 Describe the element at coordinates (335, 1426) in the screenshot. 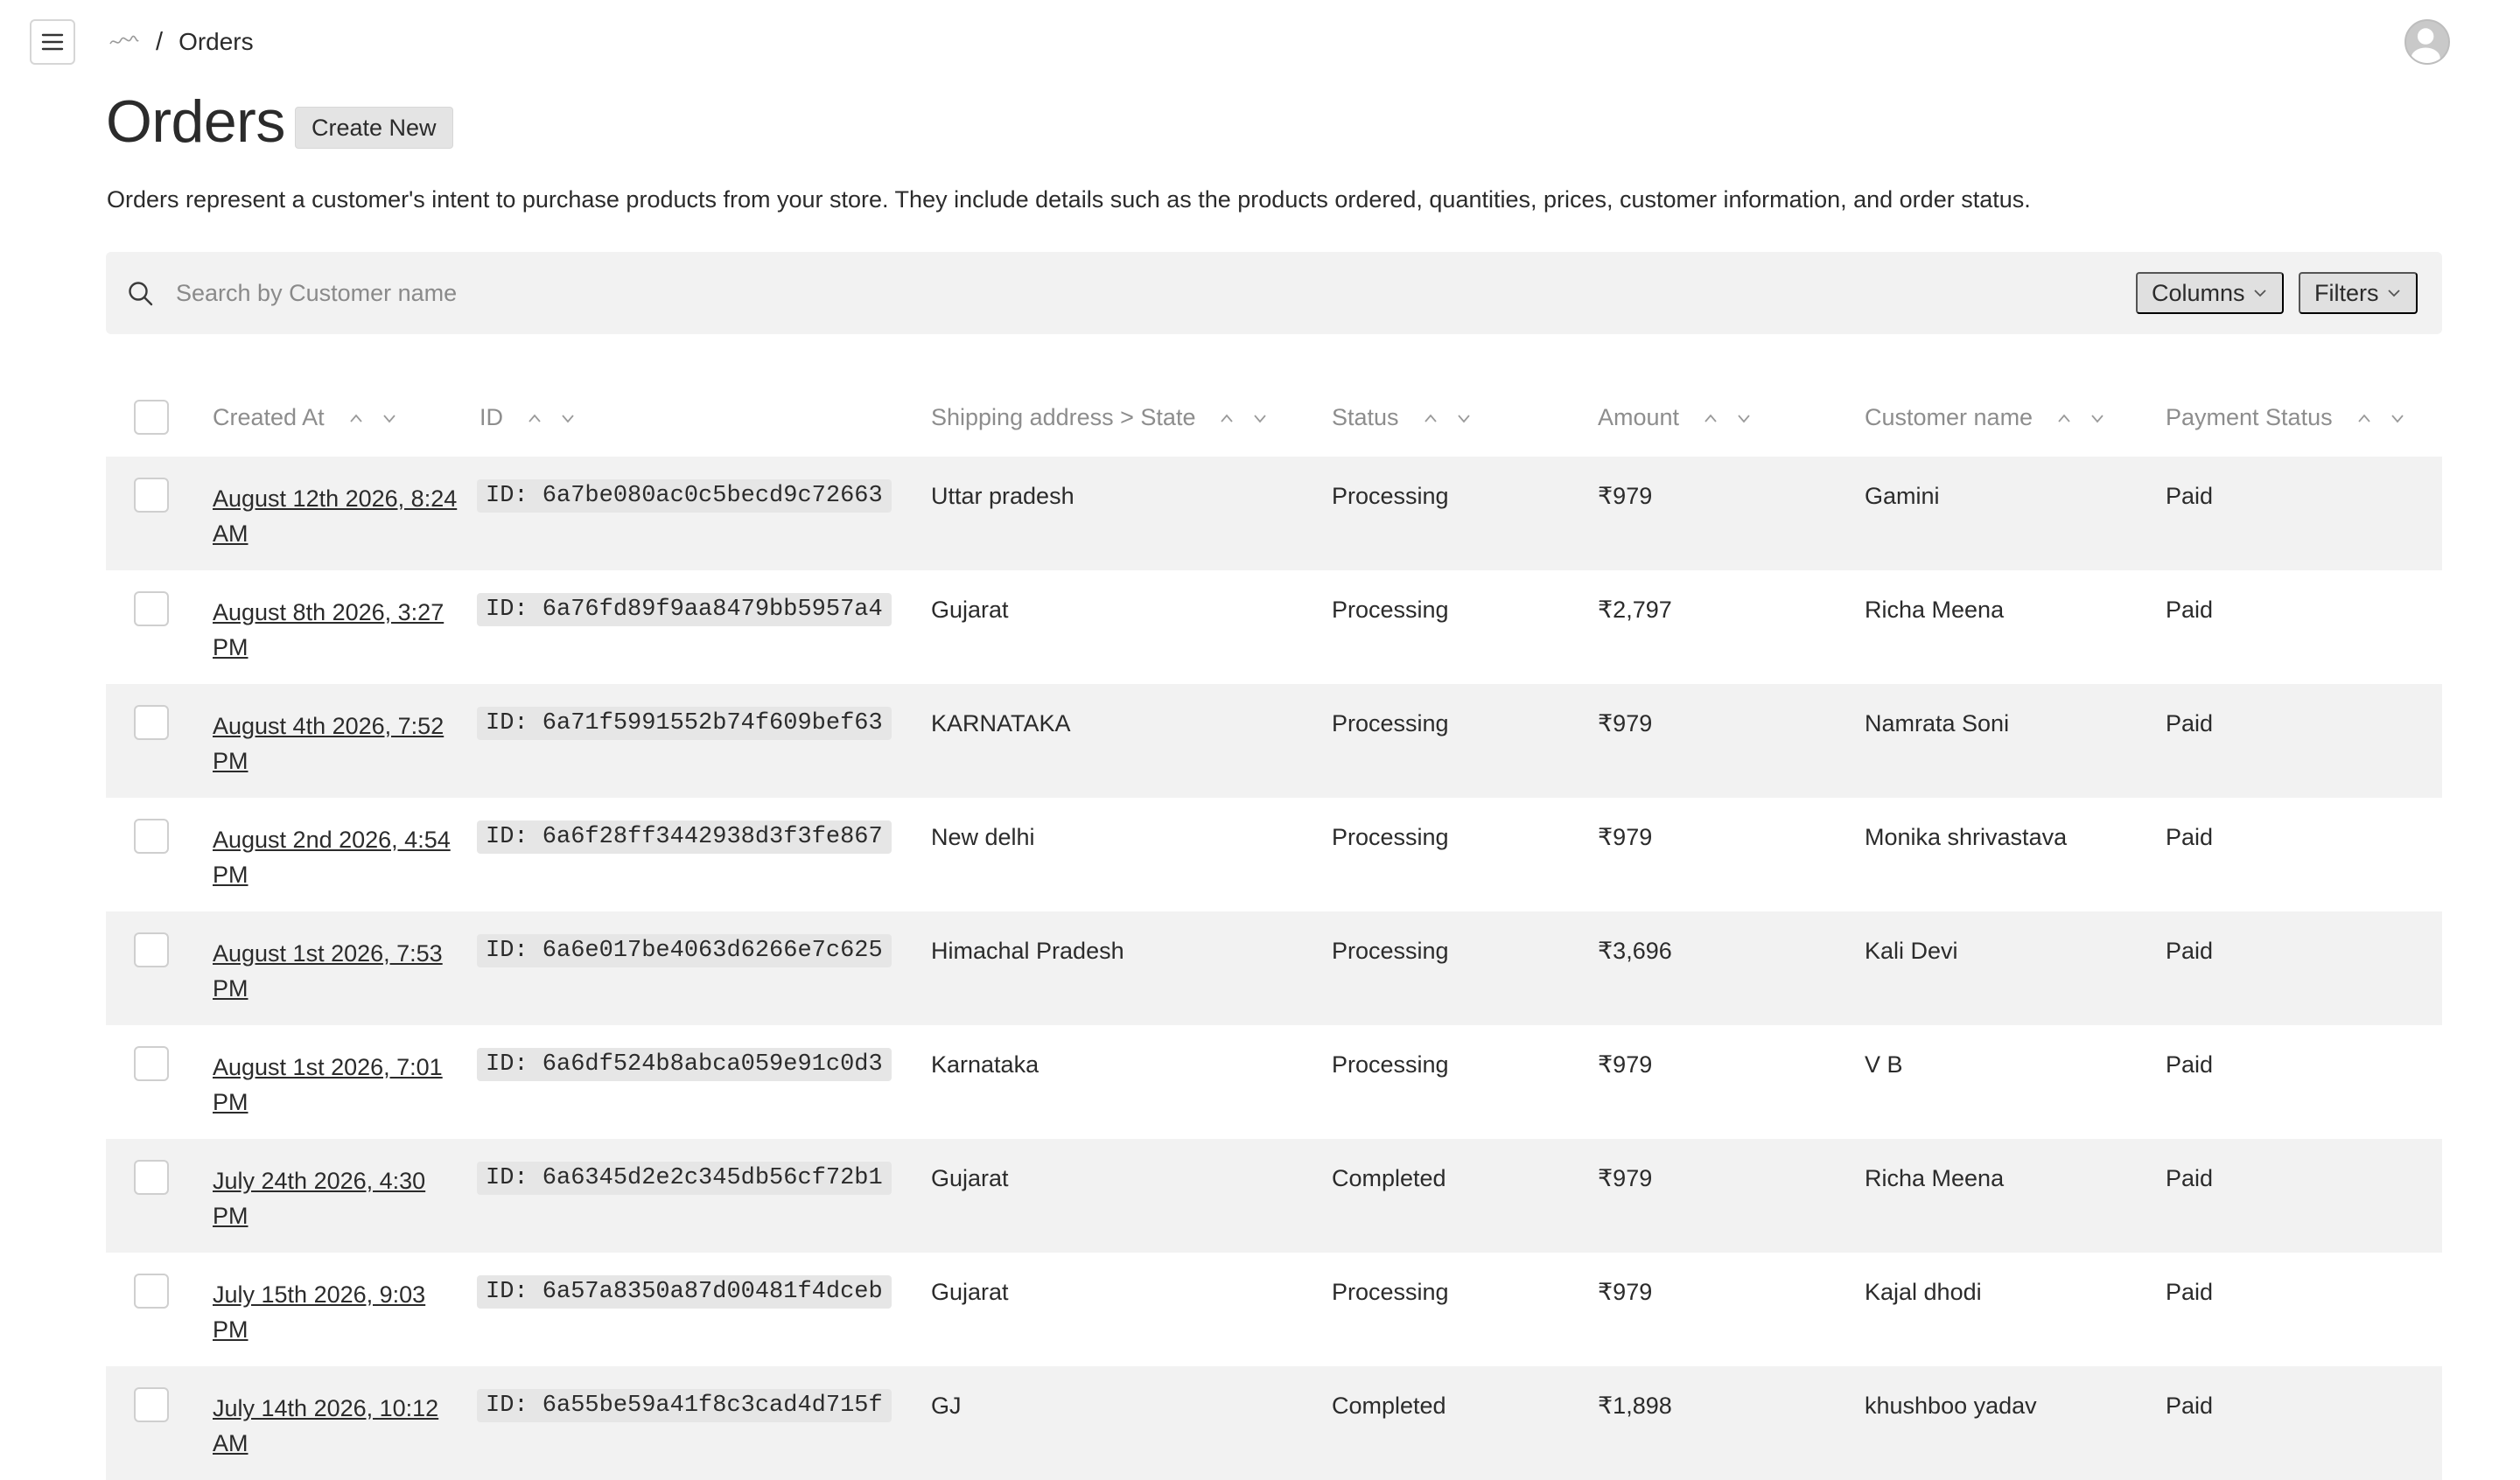

I see `created-at-link: July 14th 2026, 10:12 AM` at that location.